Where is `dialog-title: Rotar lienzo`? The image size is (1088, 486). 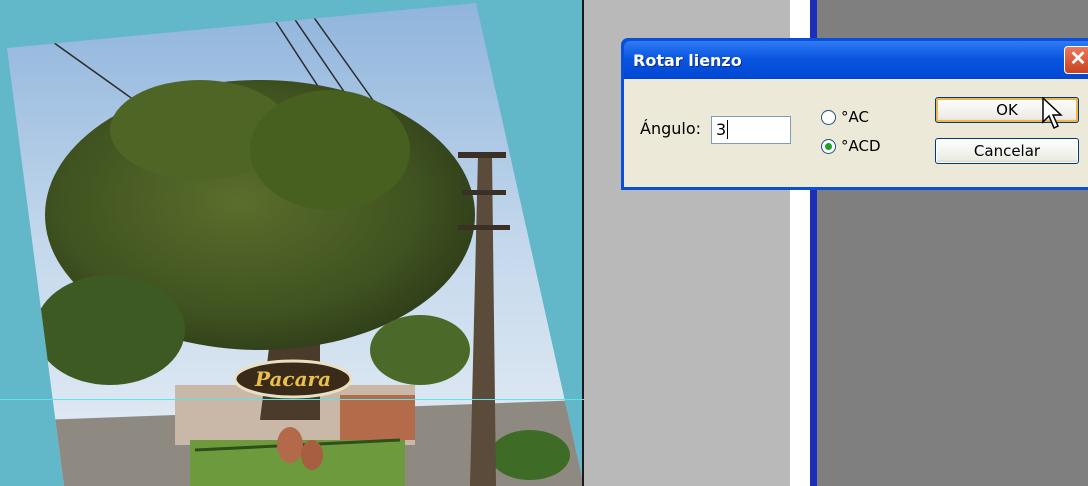
dialog-title: Rotar lienzo is located at coordinates (687, 60).